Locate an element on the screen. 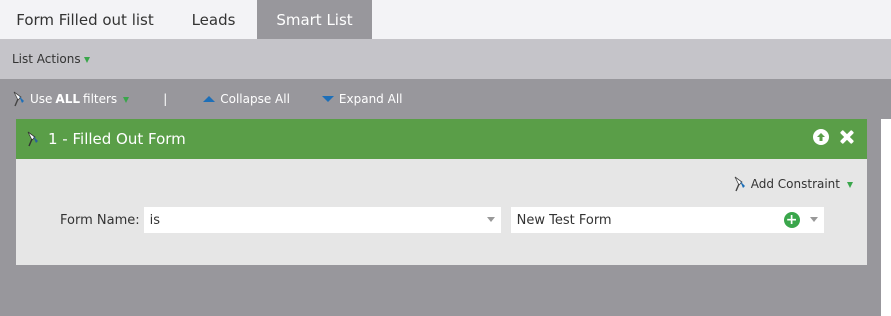 The image size is (891, 316). form-name-select: New Test Form + is located at coordinates (667, 220).